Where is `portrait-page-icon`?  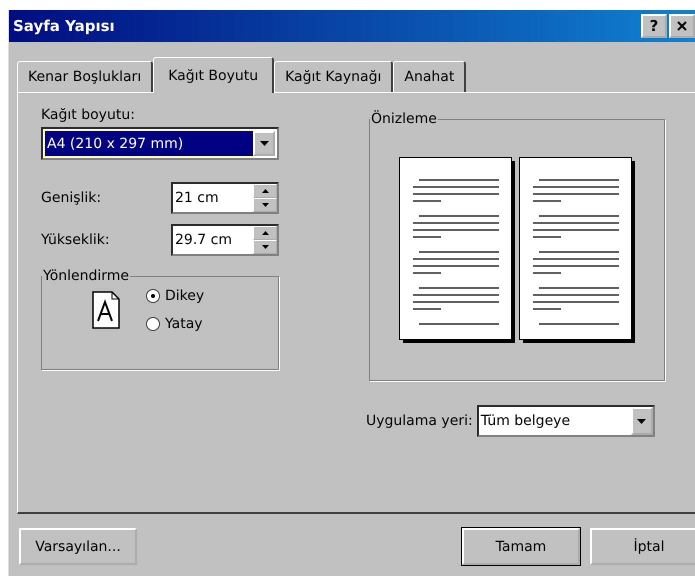 portrait-page-icon is located at coordinates (106, 310).